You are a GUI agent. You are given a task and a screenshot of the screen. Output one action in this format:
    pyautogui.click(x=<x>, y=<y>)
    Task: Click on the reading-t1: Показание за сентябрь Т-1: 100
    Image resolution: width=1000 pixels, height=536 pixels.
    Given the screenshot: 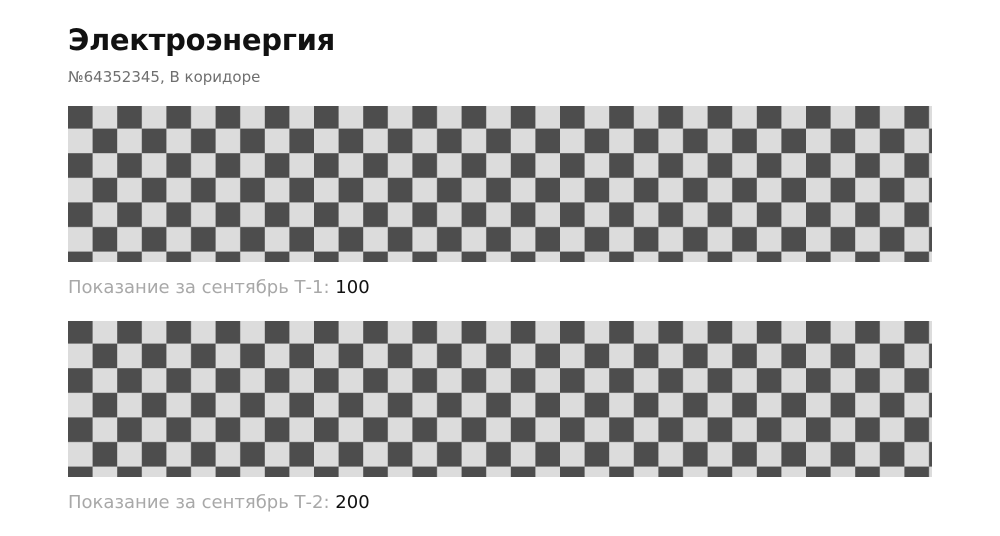 What is the action you would take?
    pyautogui.click(x=219, y=288)
    